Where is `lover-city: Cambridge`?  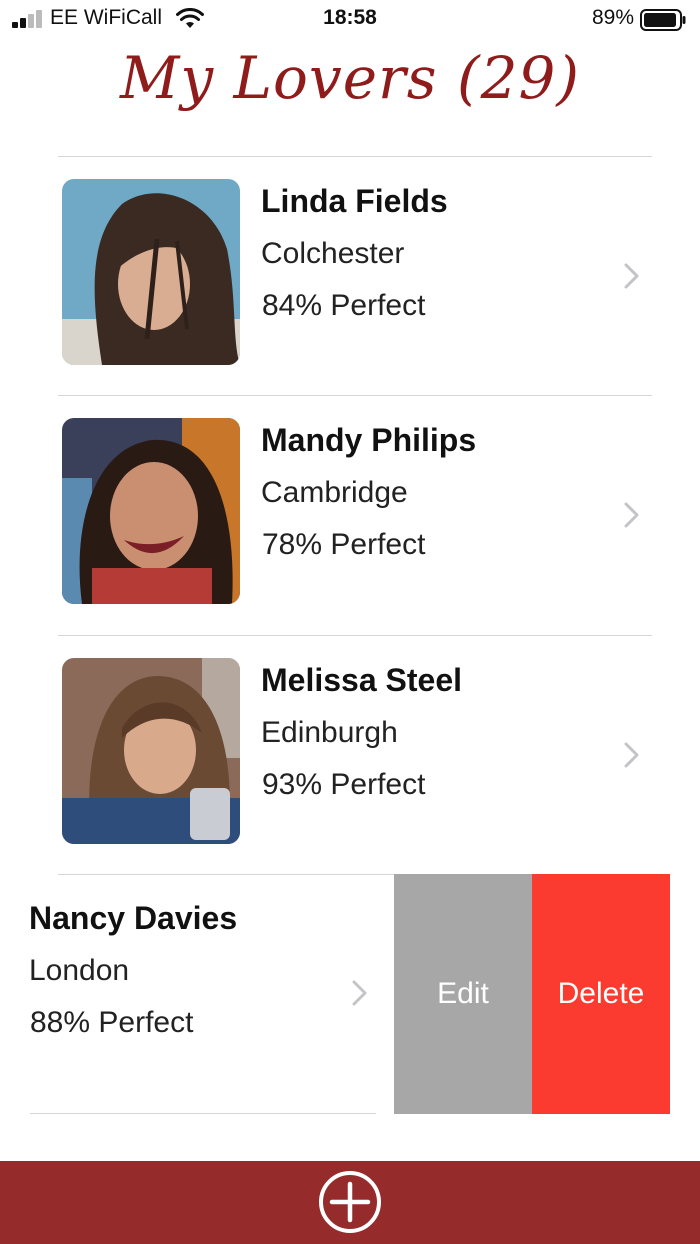 lover-city: Cambridge is located at coordinates (334, 492).